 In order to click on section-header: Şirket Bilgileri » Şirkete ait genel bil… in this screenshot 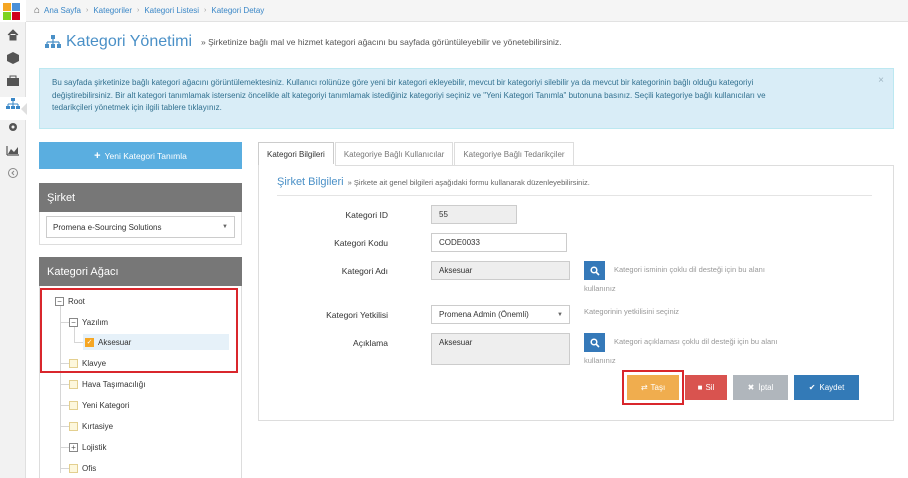, I will do `click(433, 182)`.